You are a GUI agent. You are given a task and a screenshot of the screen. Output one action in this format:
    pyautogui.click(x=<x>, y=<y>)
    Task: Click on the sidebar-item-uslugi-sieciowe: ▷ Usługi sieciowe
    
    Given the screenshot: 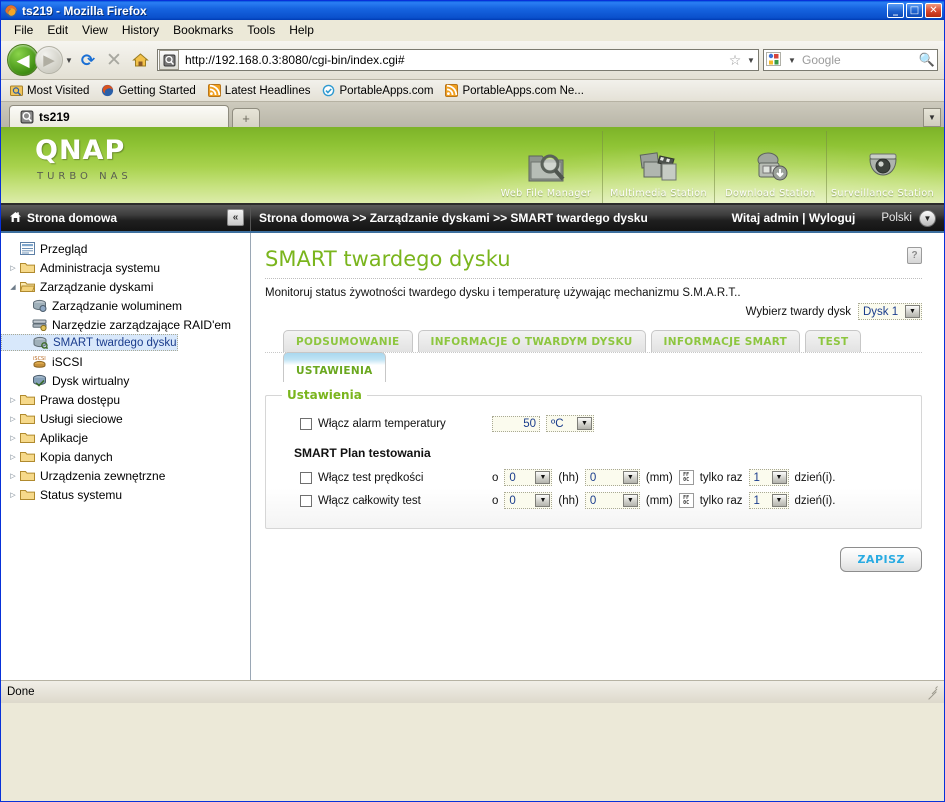 What is the action you would take?
    pyautogui.click(x=125, y=418)
    